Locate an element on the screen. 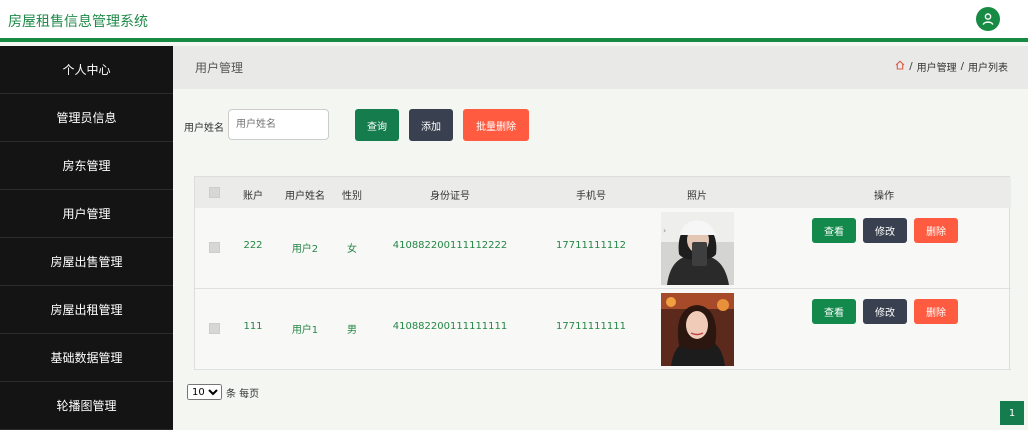  sidebar-item-carousel: 轮播图管理 is located at coordinates (86, 406).